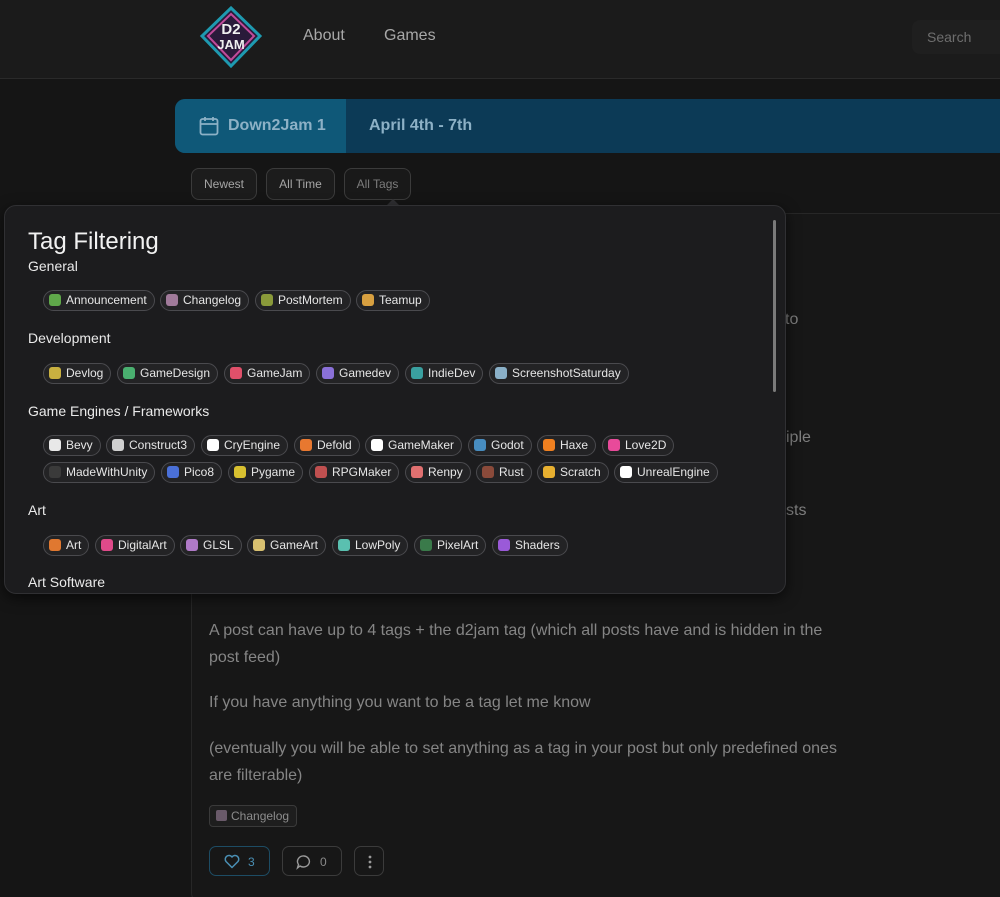  Describe the element at coordinates (287, 545) in the screenshot. I see `tag-chip-gameart: GameArt` at that location.